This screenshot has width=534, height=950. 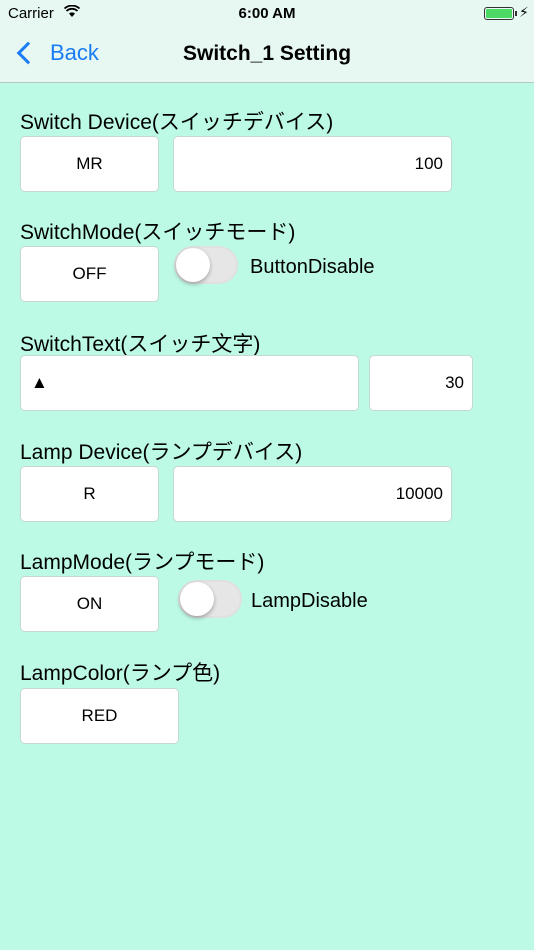 I want to click on page-title: Switch_1 Setting, so click(x=267, y=53).